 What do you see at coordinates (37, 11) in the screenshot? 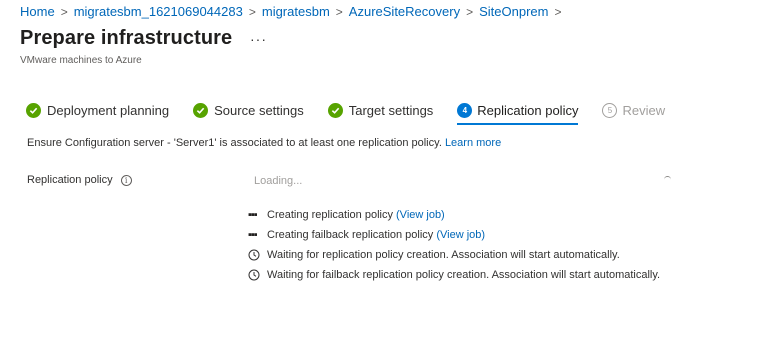
I see `breadcrumb-home: Home` at bounding box center [37, 11].